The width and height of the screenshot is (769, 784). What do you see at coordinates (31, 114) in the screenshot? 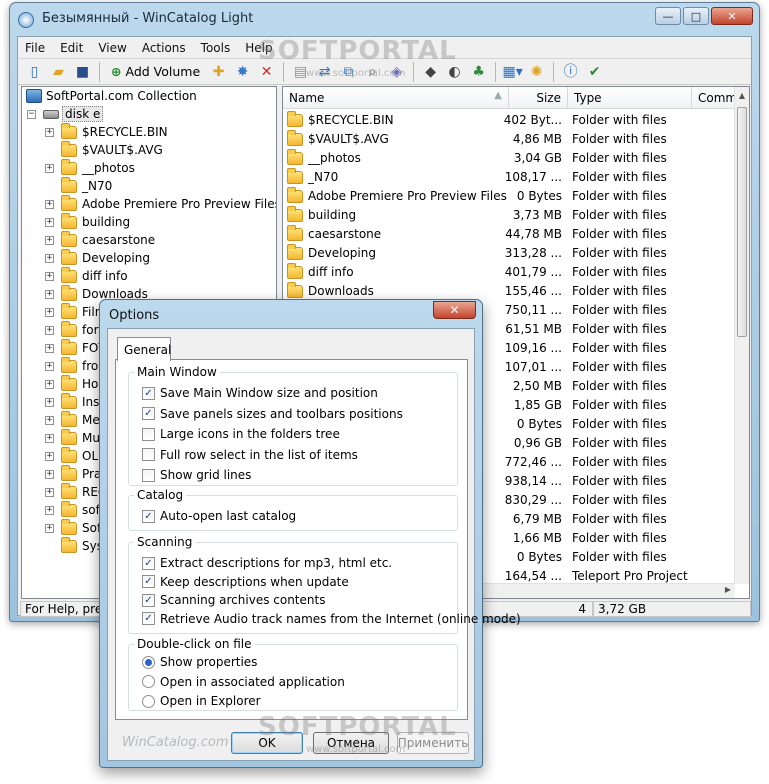
I see `collapse-icon: −` at bounding box center [31, 114].